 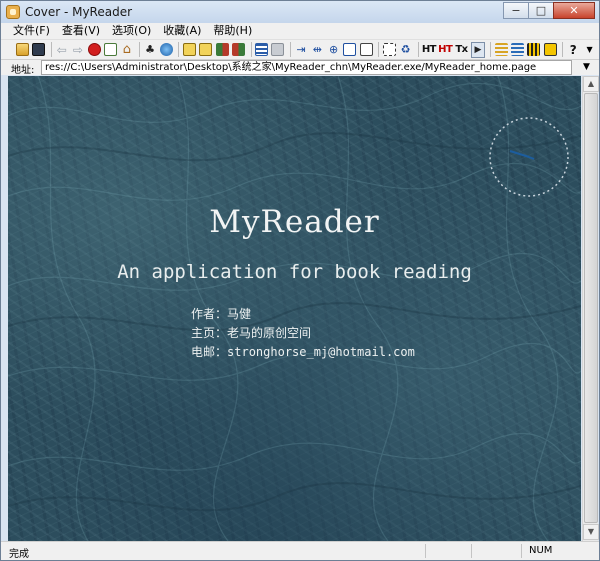 What do you see at coordinates (13, 12) in the screenshot?
I see `app-icon` at bounding box center [13, 12].